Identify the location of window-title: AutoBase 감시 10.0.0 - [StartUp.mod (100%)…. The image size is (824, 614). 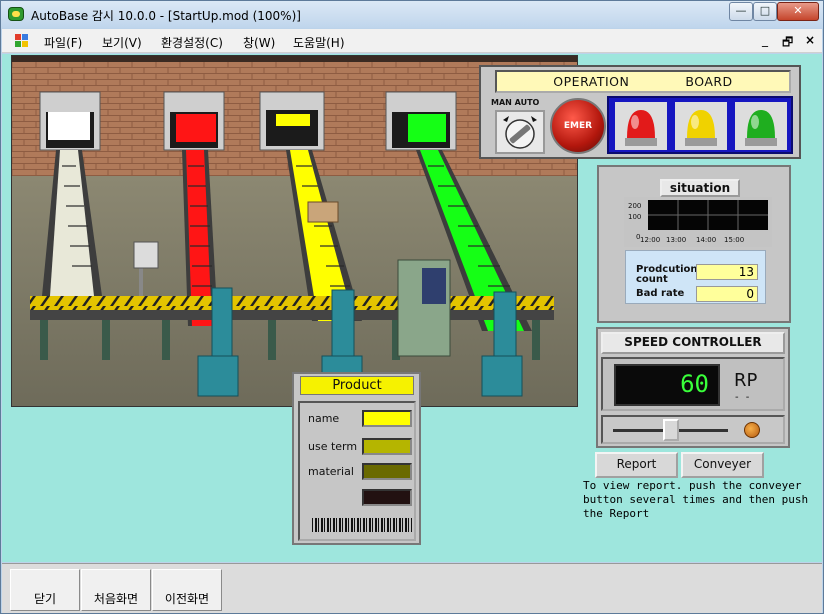
(166, 16).